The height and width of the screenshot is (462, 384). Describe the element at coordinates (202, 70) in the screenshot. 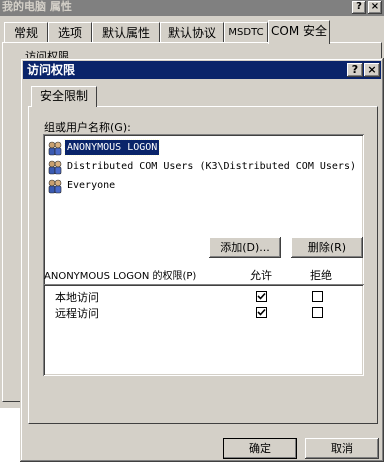

I see `dialog-title: 访问权限` at that location.